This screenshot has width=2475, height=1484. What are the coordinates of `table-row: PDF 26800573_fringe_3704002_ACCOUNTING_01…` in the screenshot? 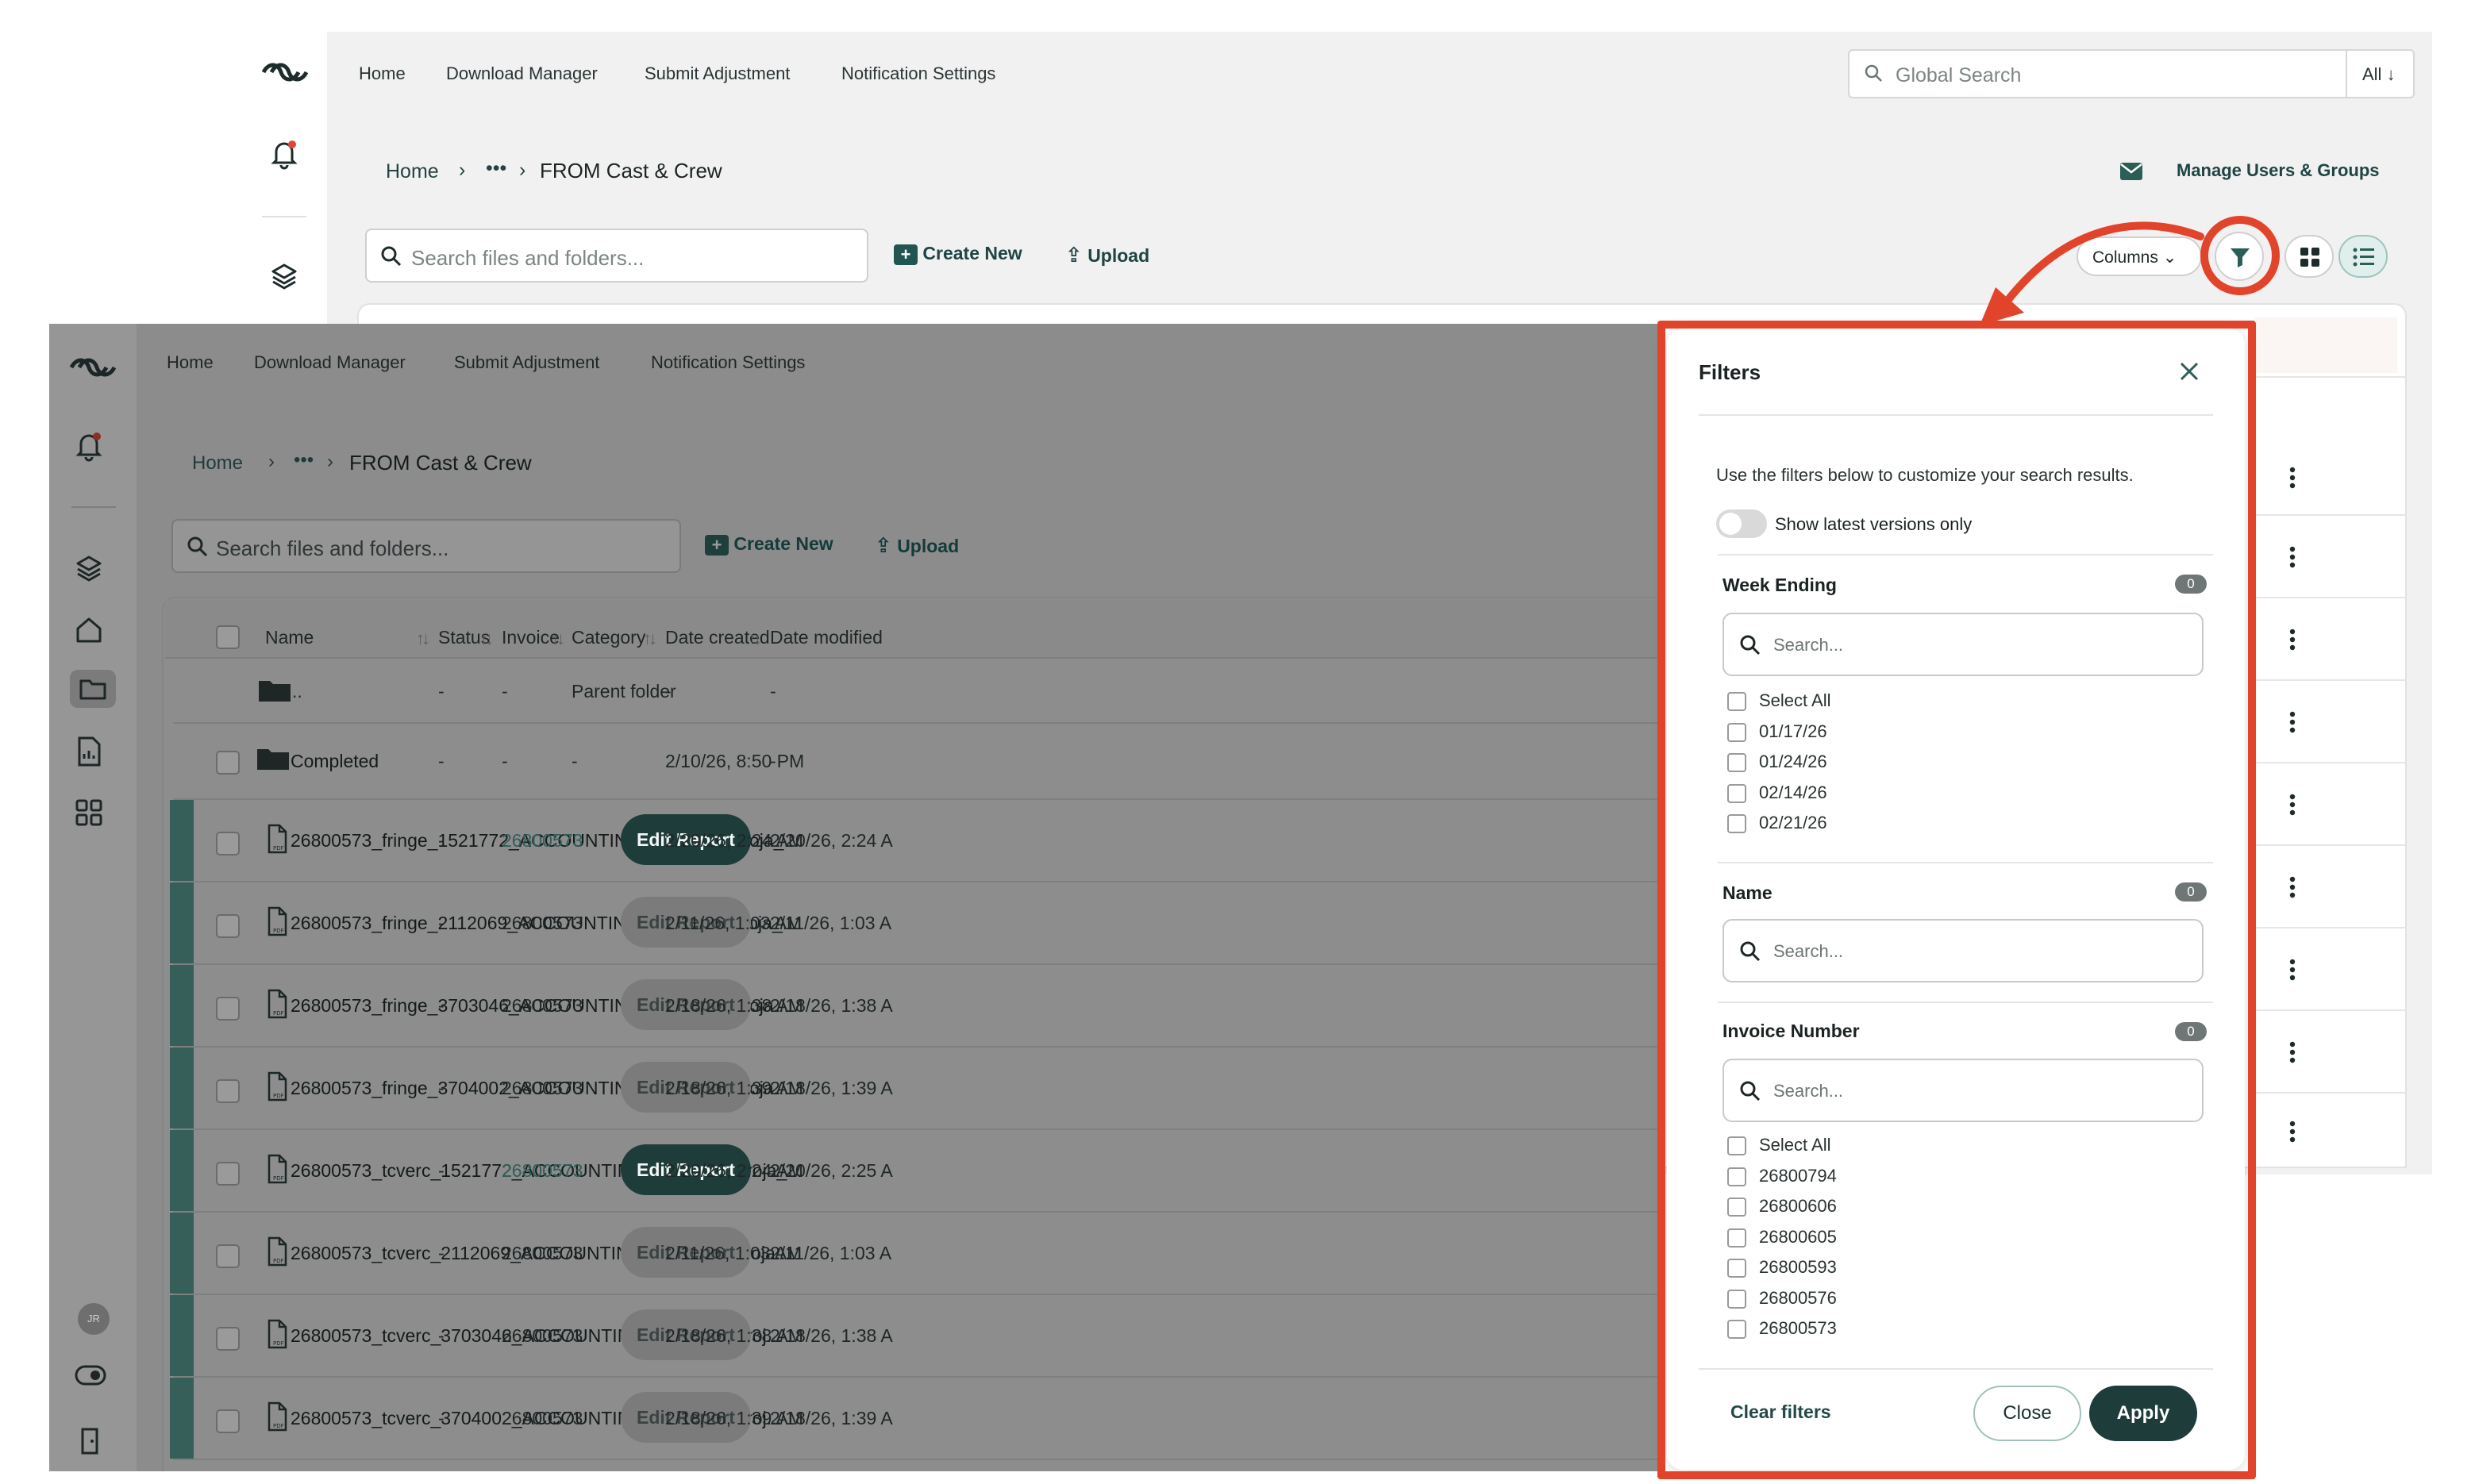 It's located at (913, 1089).